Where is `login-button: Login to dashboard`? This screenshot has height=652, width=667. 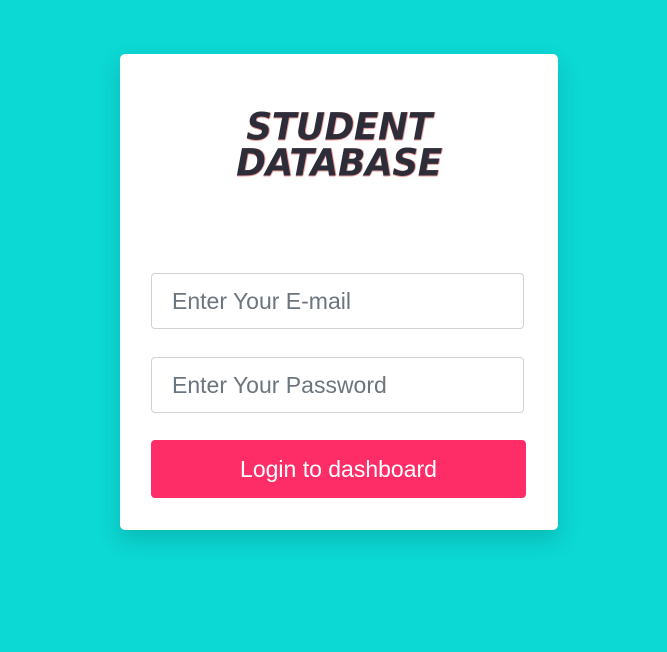
login-button: Login to dashboard is located at coordinates (338, 469).